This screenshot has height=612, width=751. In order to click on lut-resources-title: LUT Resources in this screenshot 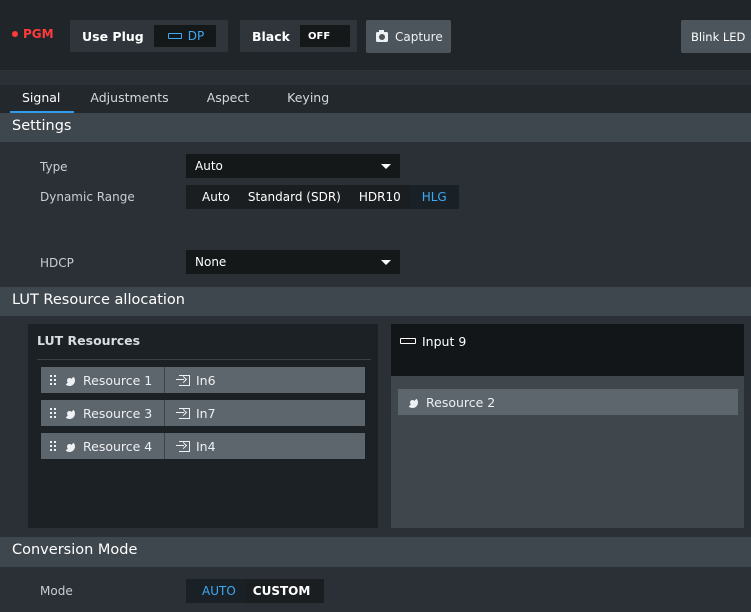, I will do `click(89, 340)`.